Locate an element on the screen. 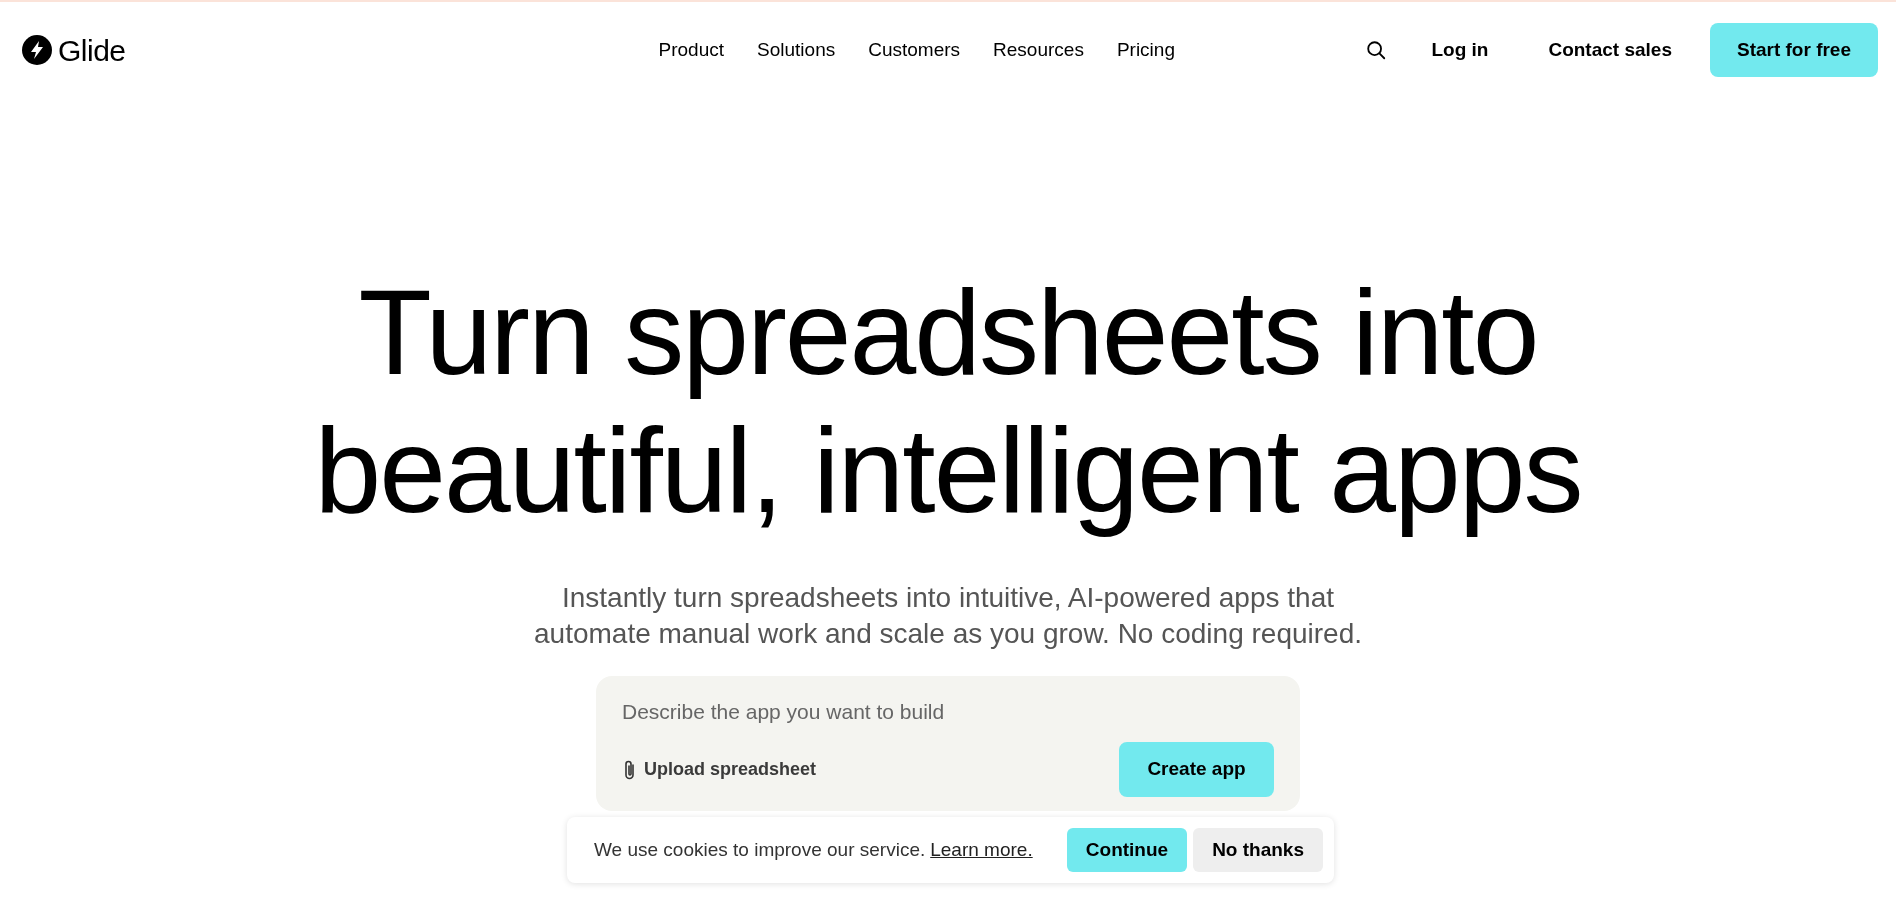 This screenshot has width=1896, height=899. learn-more-link: Learn more. is located at coordinates (981, 850).